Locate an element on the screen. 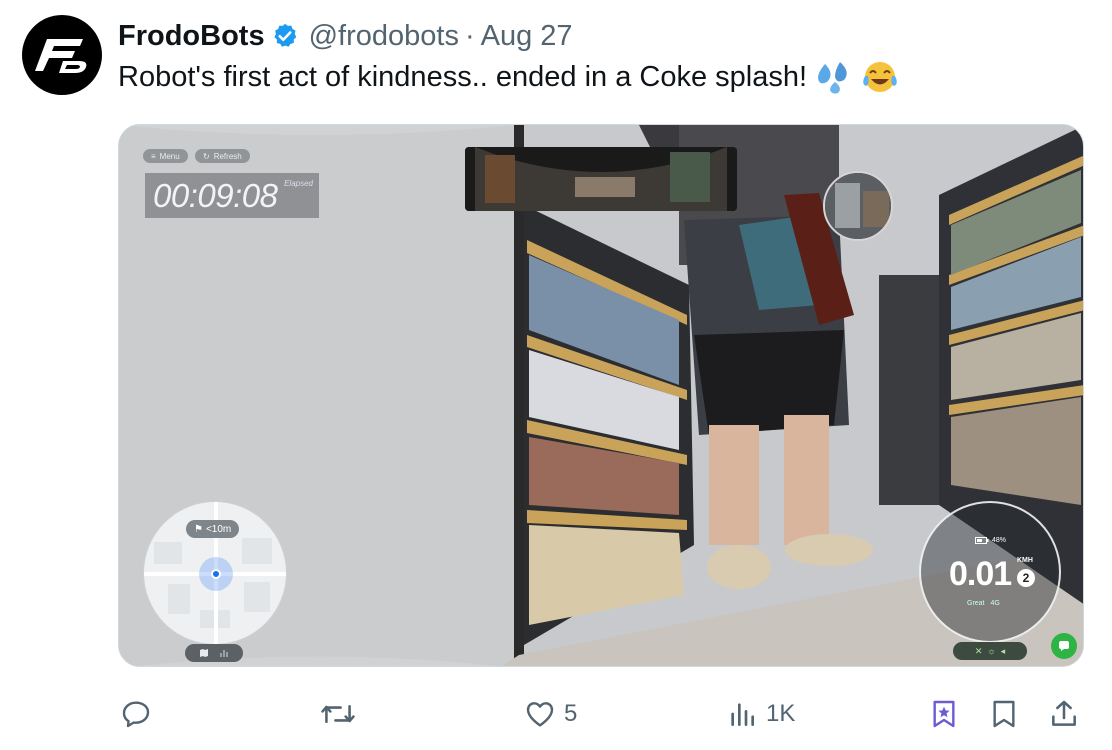 The width and height of the screenshot is (1112, 750). speed-unit: KMH is located at coordinates (1025, 560).